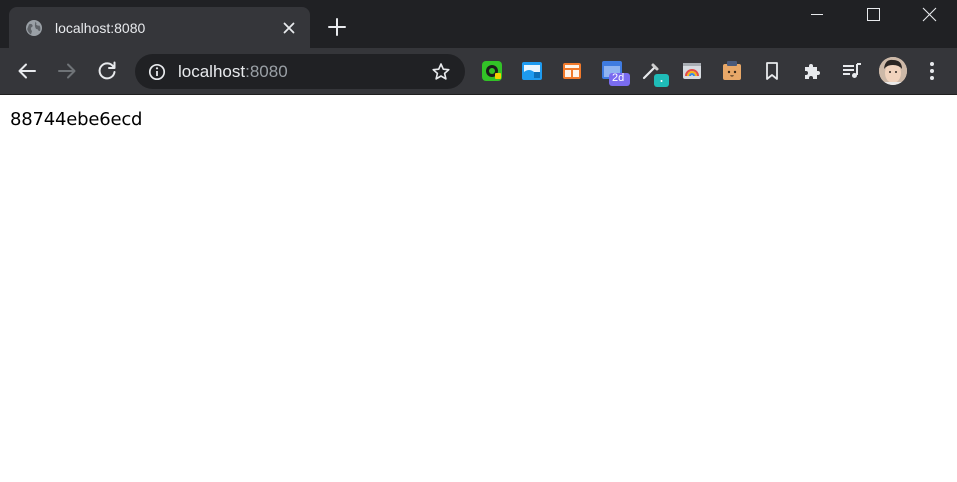  What do you see at coordinates (852, 71) in the screenshot?
I see `media-queue-icon` at bounding box center [852, 71].